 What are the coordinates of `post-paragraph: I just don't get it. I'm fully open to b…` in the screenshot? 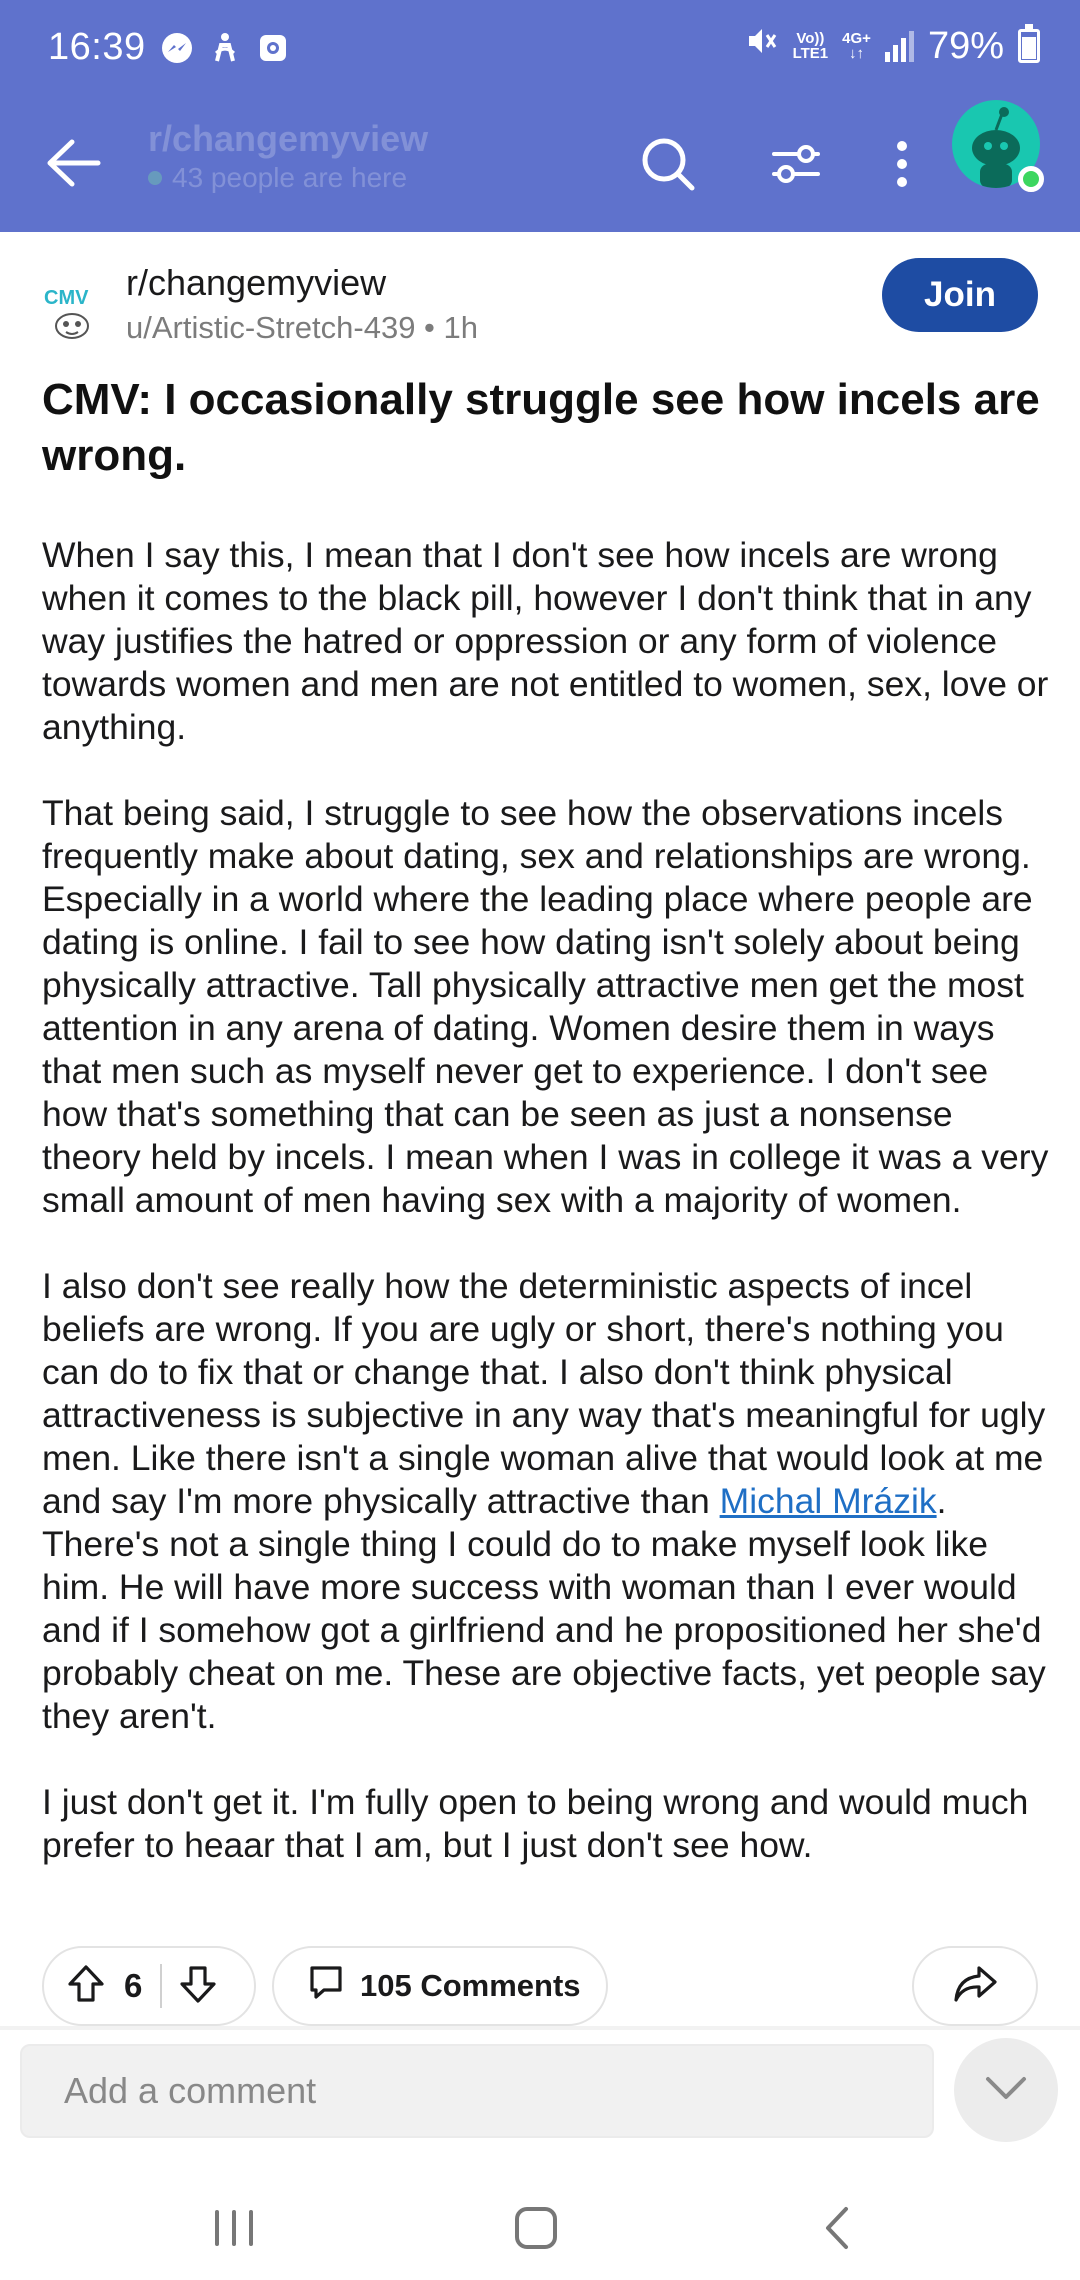 It's located at (535, 1823).